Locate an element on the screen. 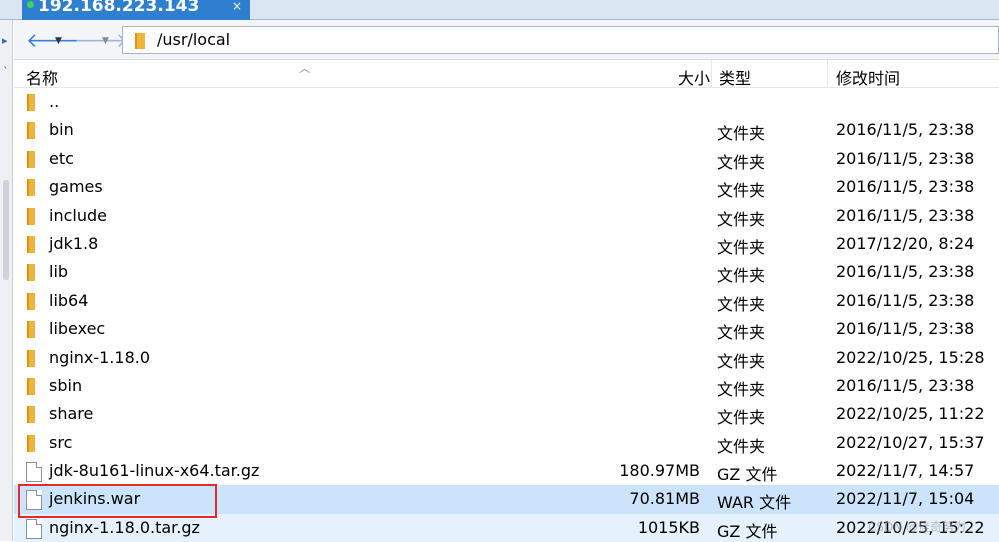 The image size is (999, 542). column-header-modified: 修改时间 is located at coordinates (868, 77).